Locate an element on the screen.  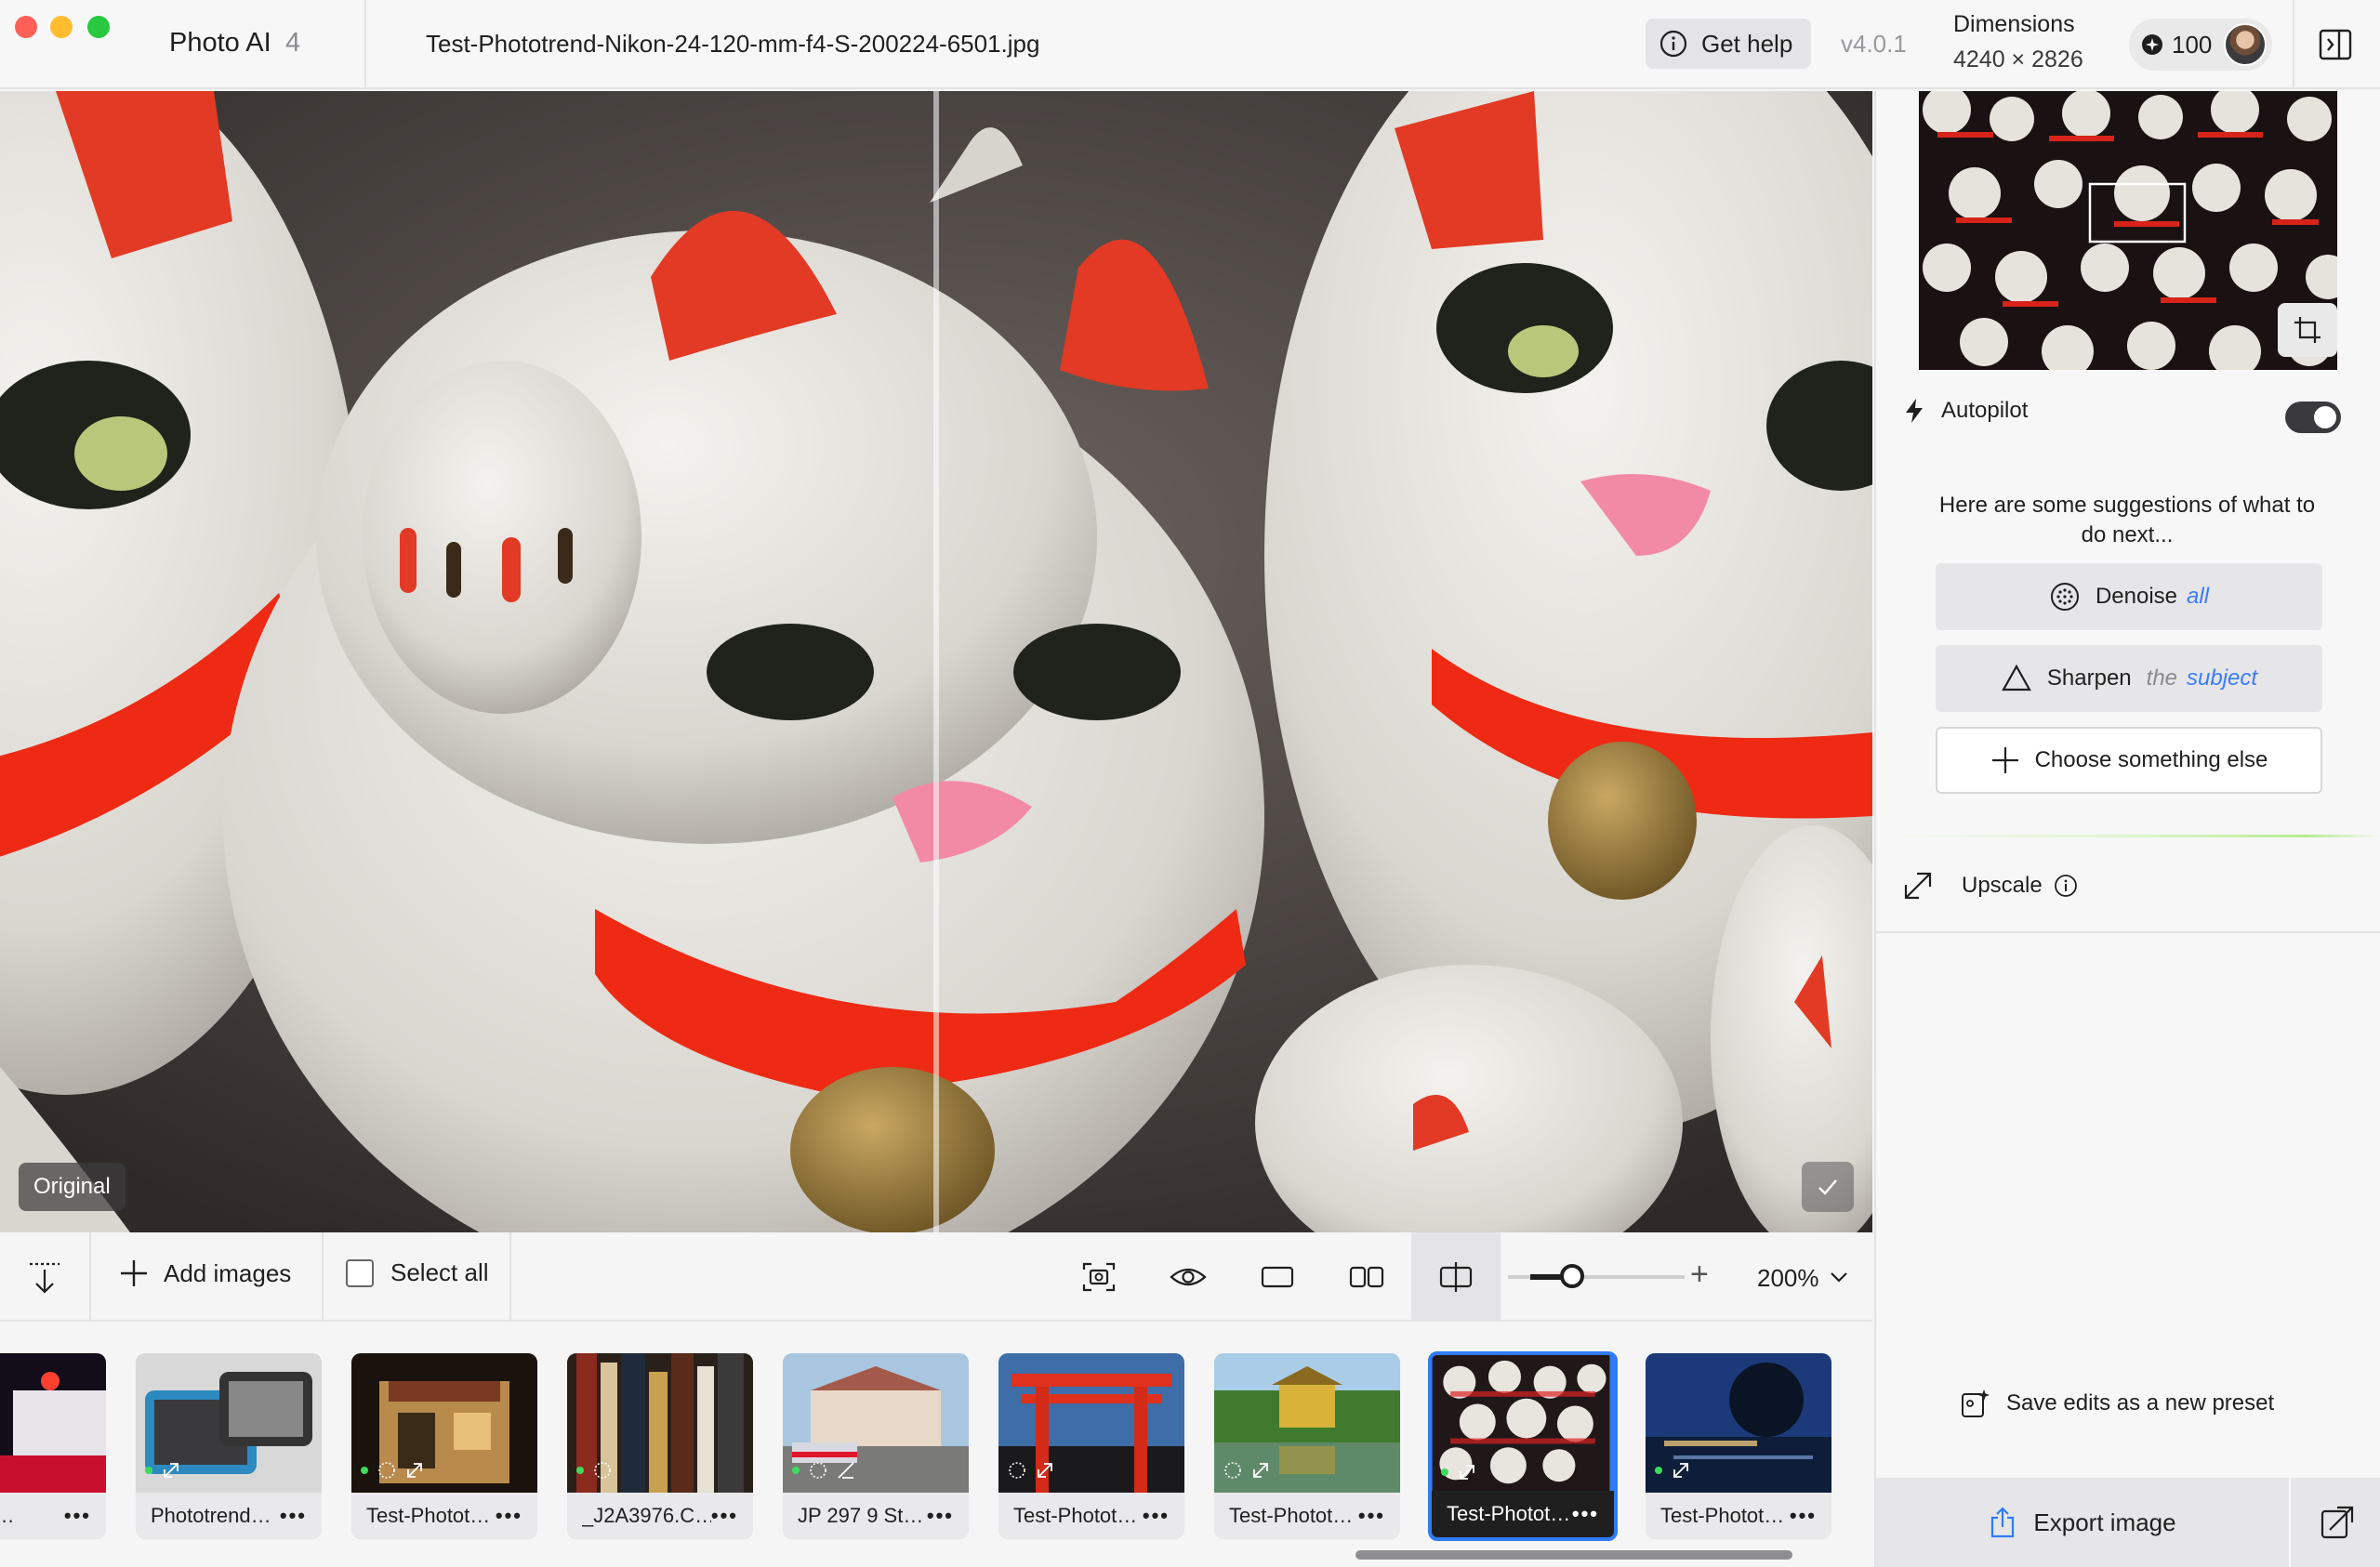
autopilot-progress-divider is located at coordinates (2128, 836).